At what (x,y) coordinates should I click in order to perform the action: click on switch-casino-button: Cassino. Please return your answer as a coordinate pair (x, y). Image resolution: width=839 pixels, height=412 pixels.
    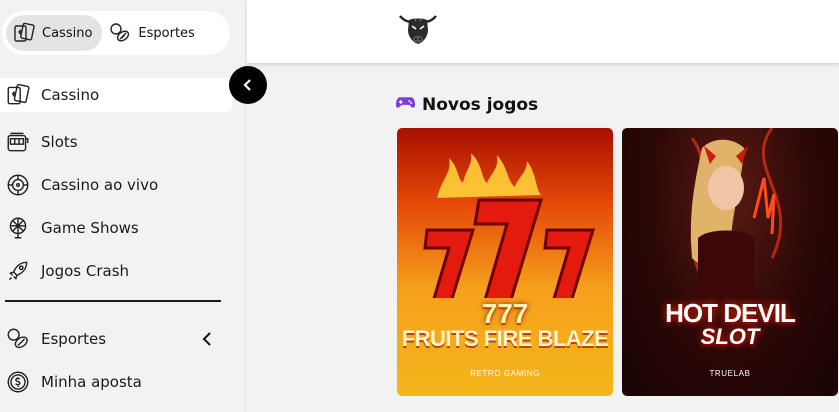
    Looking at the image, I should click on (54, 33).